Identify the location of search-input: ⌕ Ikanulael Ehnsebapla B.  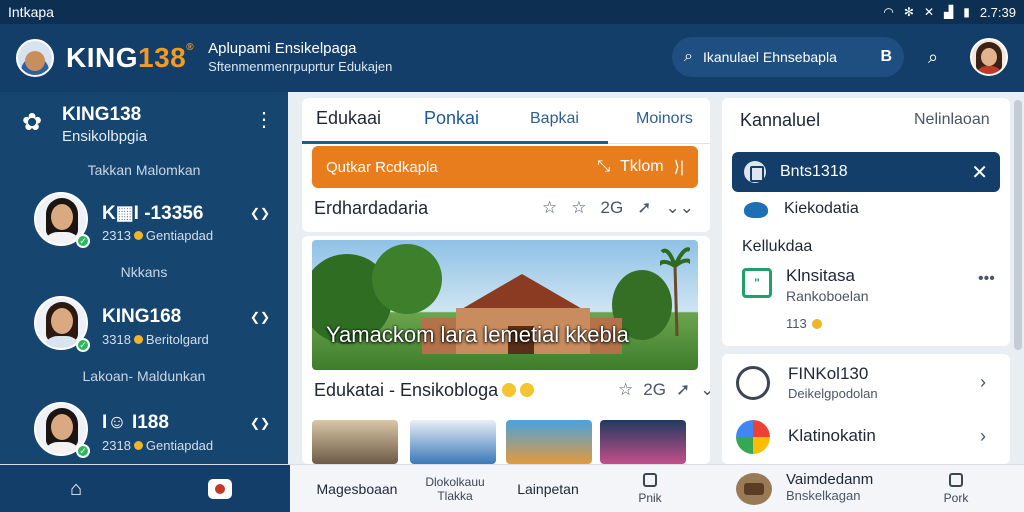
(788, 57).